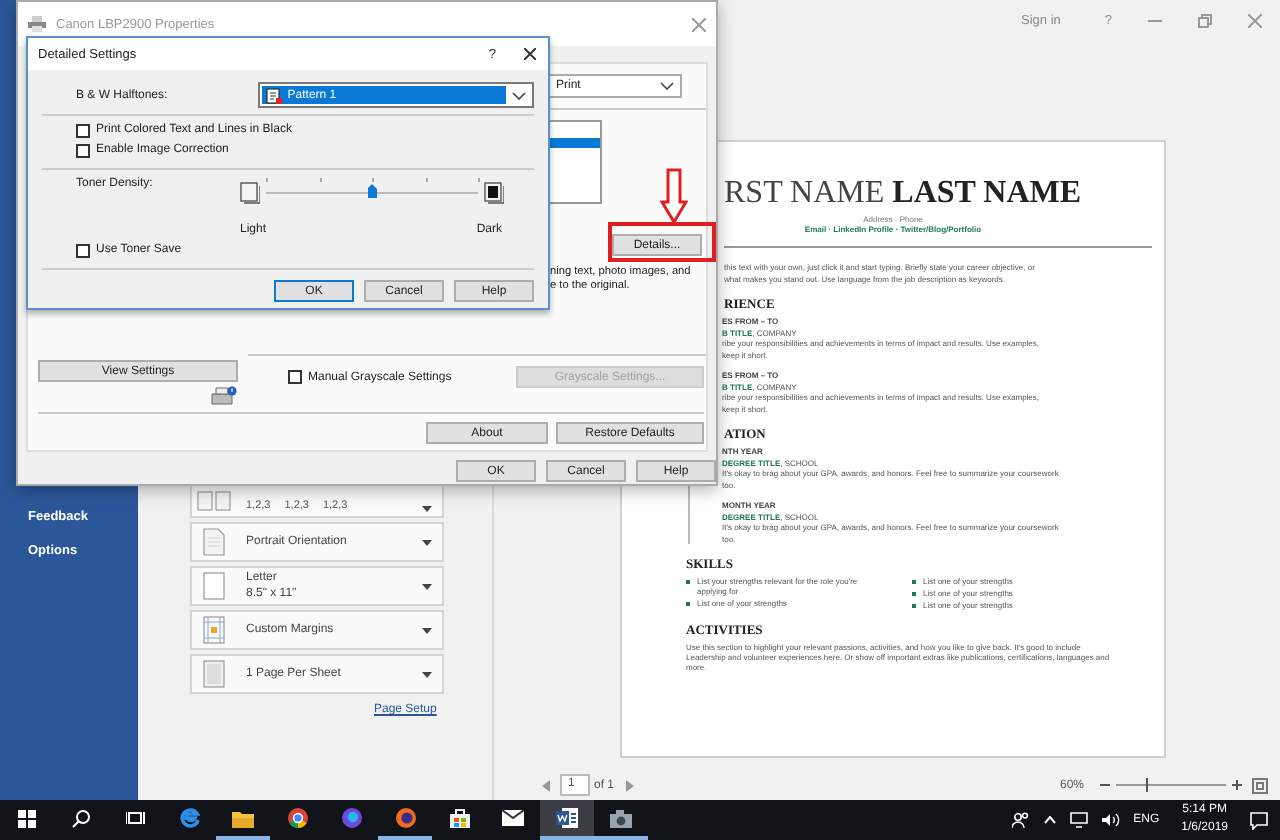 This screenshot has height=840, width=1280. Describe the element at coordinates (1260, 785) in the screenshot. I see `fit-page-icon` at that location.